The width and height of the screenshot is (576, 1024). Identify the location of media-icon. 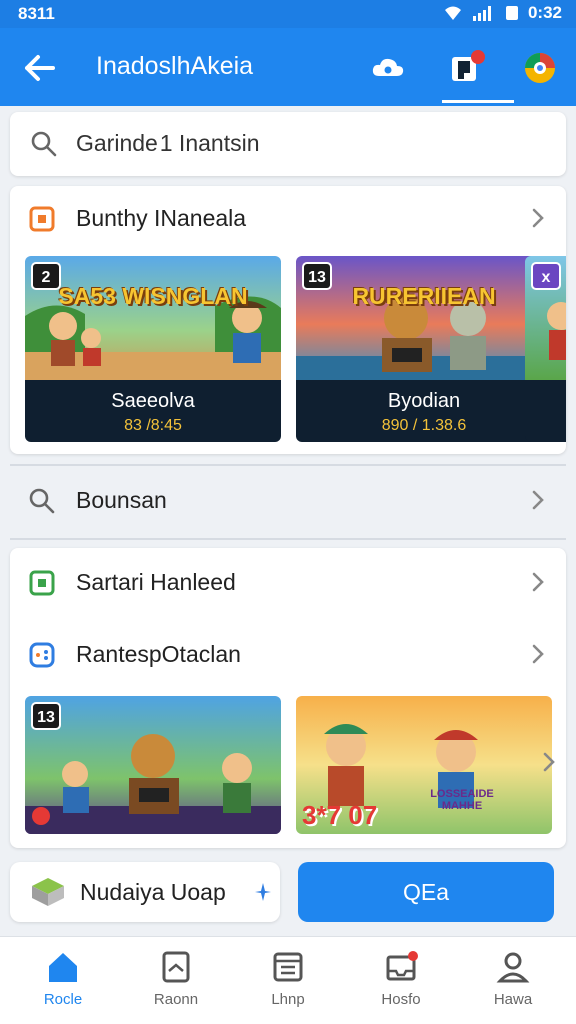
(468, 65).